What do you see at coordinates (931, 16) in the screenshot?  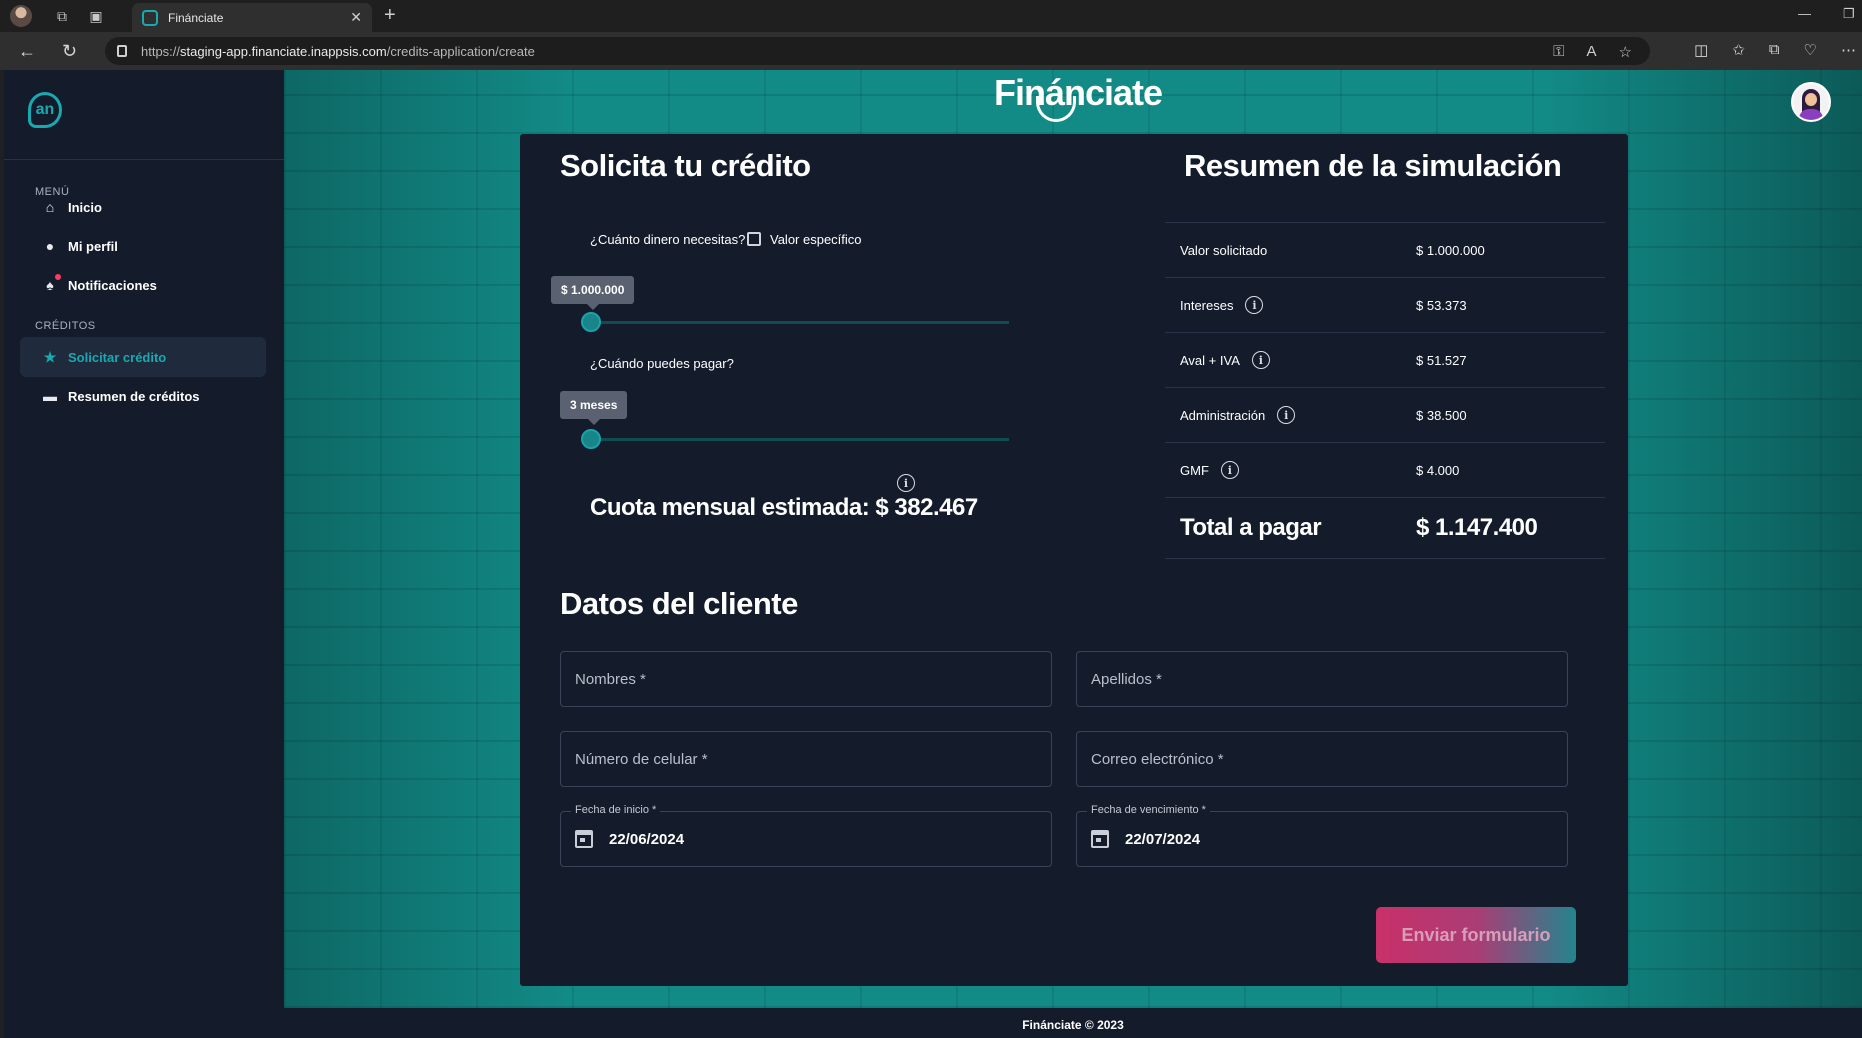 I see `browser-tab-bar: ⧉ ▣ Fináncia​te ✕ + — ❐` at bounding box center [931, 16].